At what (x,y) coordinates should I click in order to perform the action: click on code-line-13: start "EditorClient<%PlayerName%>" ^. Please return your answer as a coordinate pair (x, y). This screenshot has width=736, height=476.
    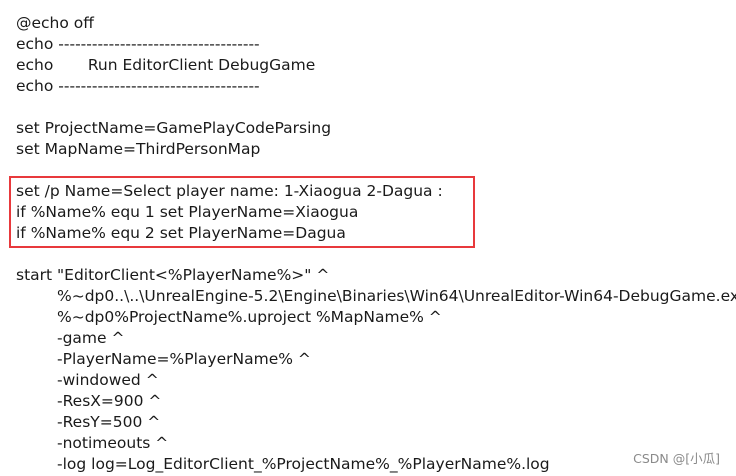
    Looking at the image, I should click on (173, 275).